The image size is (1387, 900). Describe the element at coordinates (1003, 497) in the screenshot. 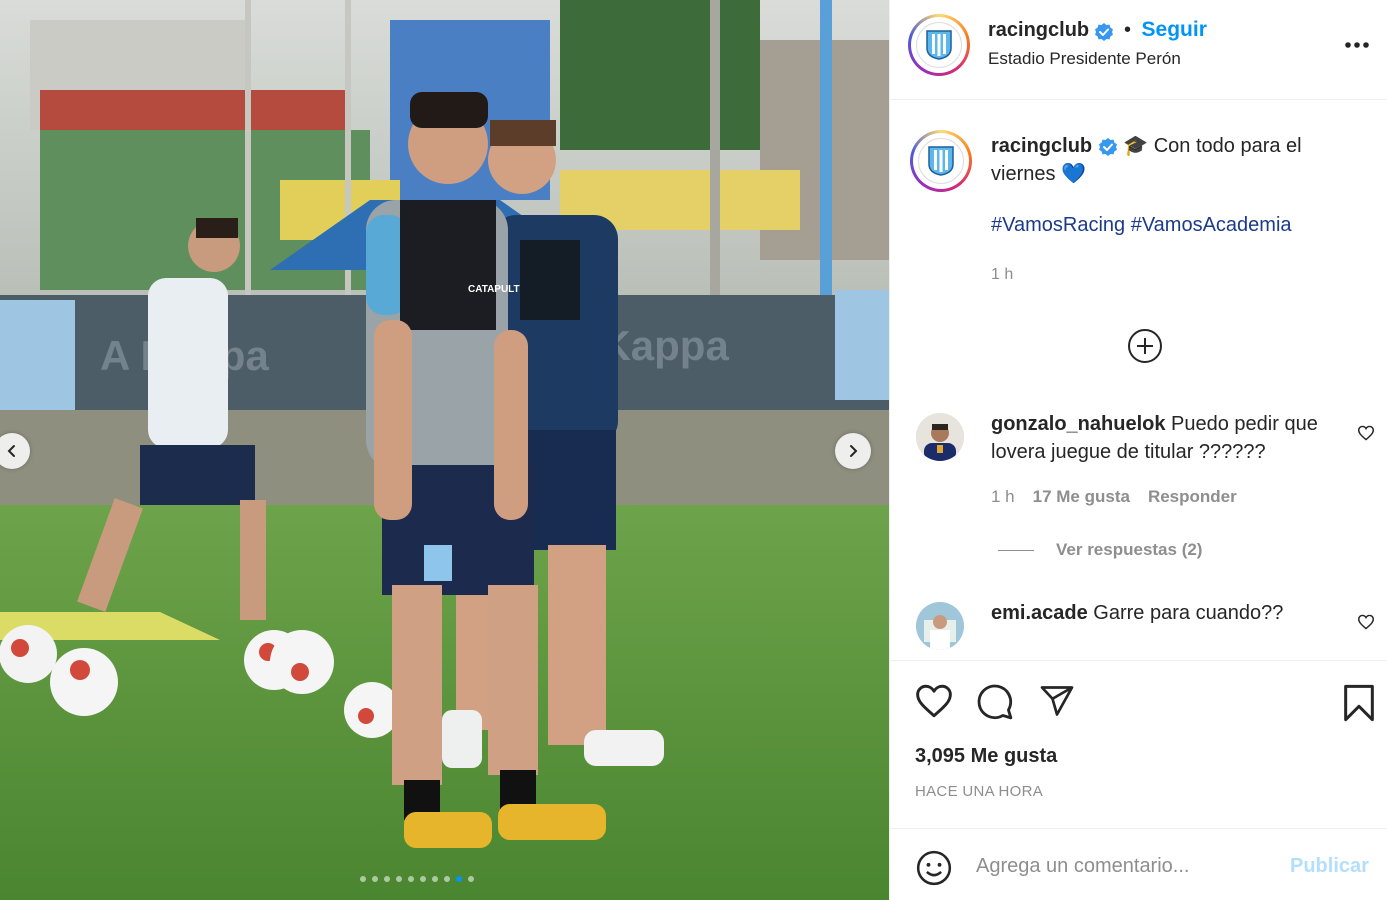

I see `comment-time: 1 h` at that location.